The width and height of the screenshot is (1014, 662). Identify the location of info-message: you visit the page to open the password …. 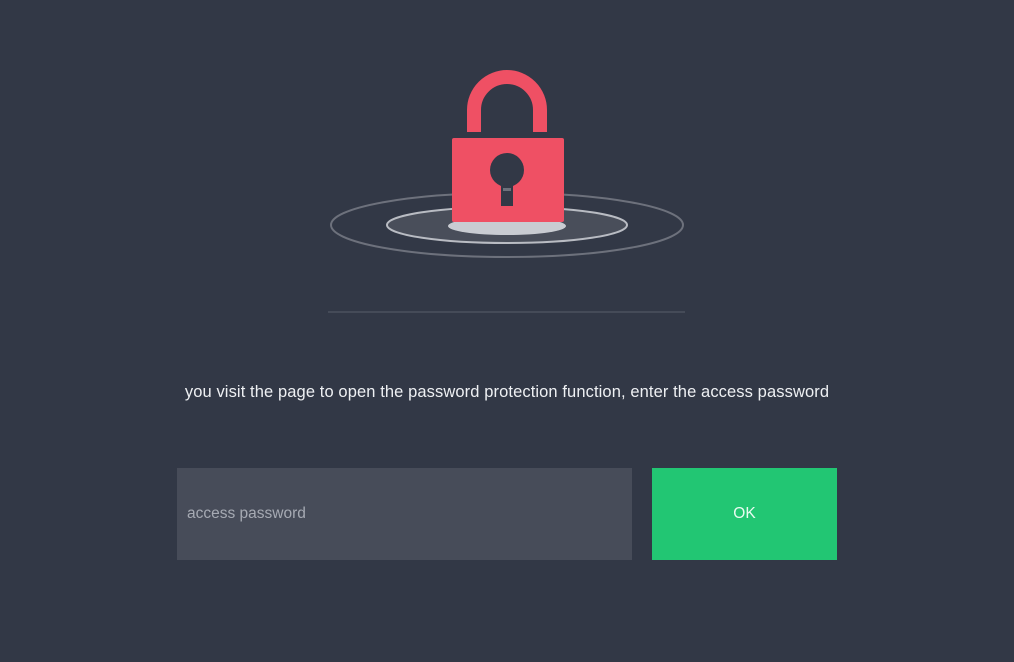
(507, 392).